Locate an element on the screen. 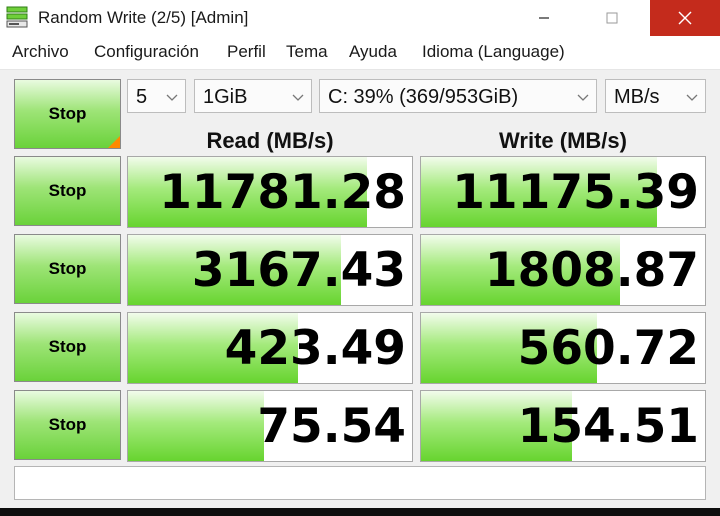 The image size is (720, 516). write-result-row-4: 154.51 is located at coordinates (563, 426).